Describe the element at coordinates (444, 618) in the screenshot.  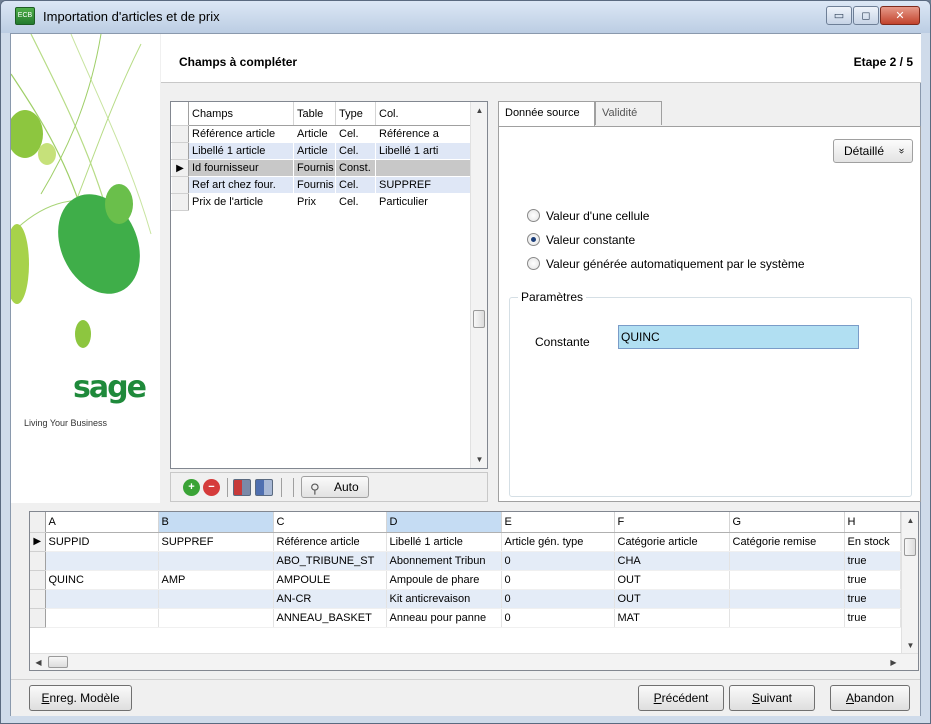
I see `data-cell: Anneau pour panne` at that location.